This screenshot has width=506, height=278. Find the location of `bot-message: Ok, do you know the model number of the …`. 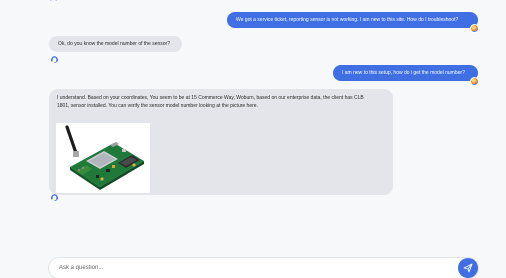

bot-message: Ok, do you know the model number of the … is located at coordinates (115, 44).